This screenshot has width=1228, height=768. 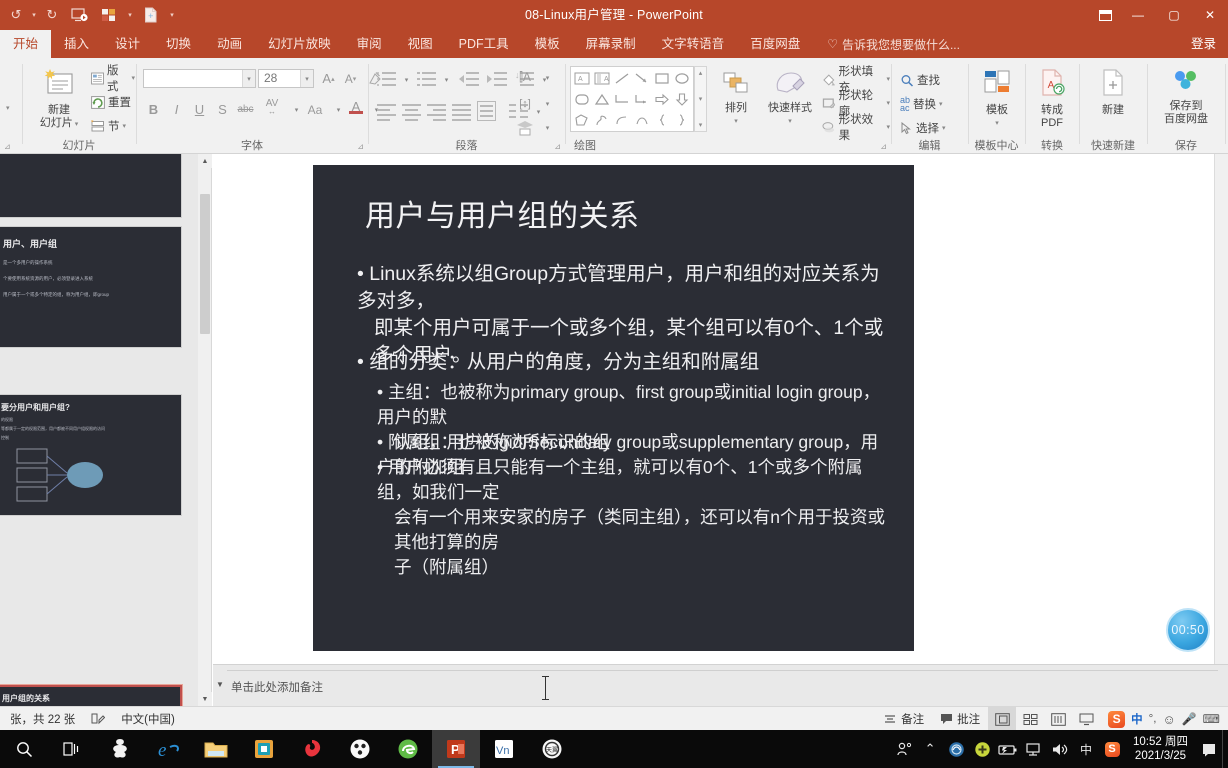 I want to click on taskbar-clock: 10:52 周四 2021/3/25, so click(x=1160, y=749).